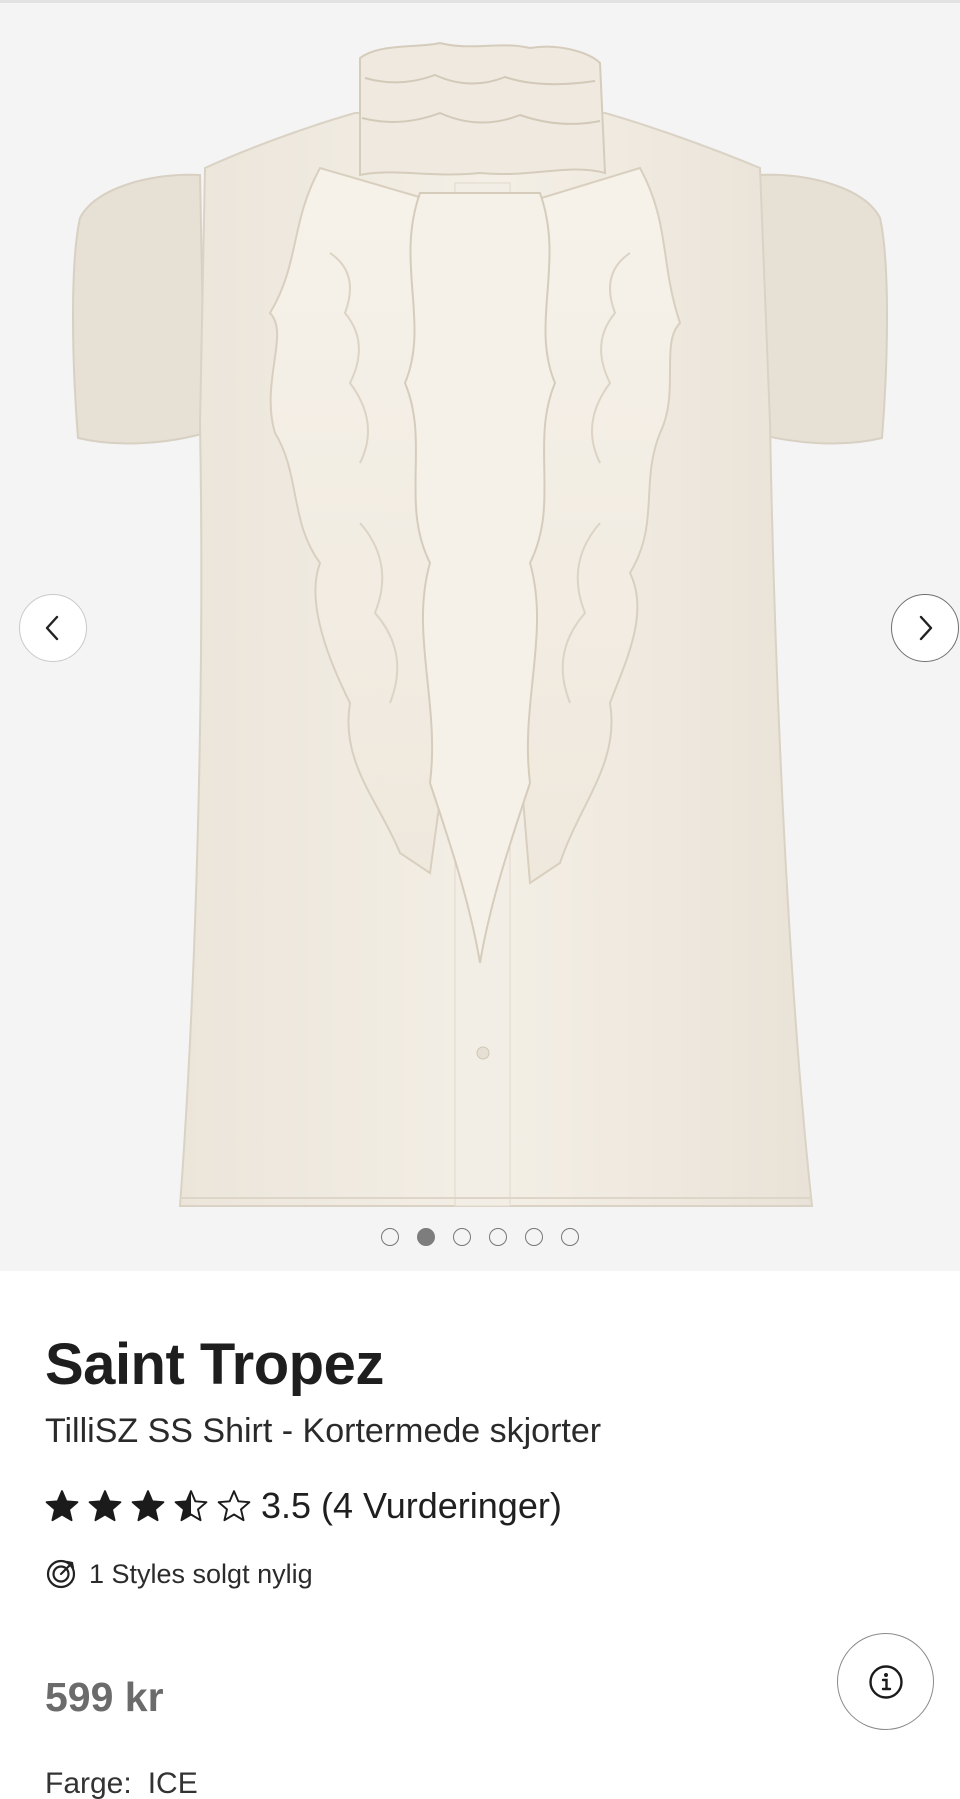  I want to click on chevron-left-icon, so click(52, 628).